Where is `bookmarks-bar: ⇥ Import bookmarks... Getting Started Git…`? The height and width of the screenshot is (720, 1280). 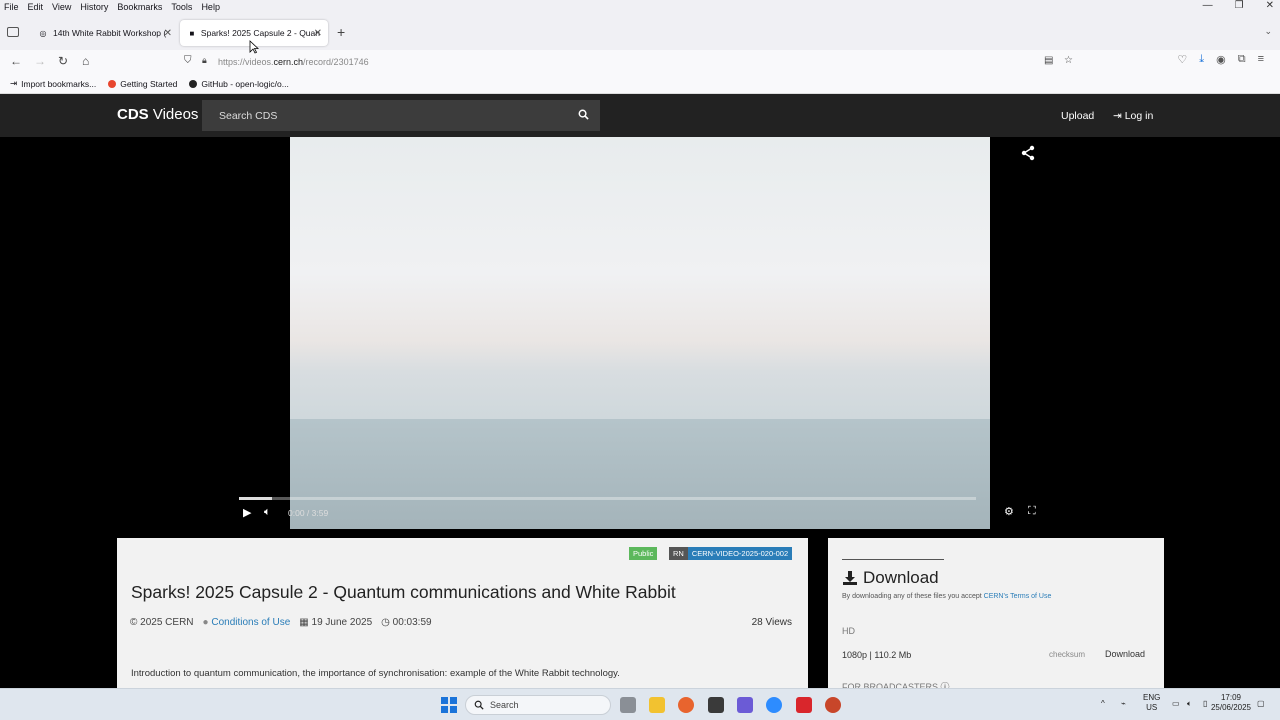 bookmarks-bar: ⇥ Import bookmarks... Getting Started Git… is located at coordinates (640, 84).